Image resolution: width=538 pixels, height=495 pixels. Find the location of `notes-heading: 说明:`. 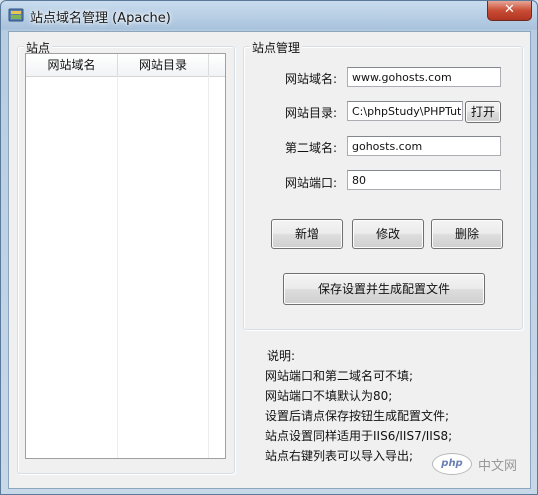

notes-heading: 说明: is located at coordinates (281, 356).